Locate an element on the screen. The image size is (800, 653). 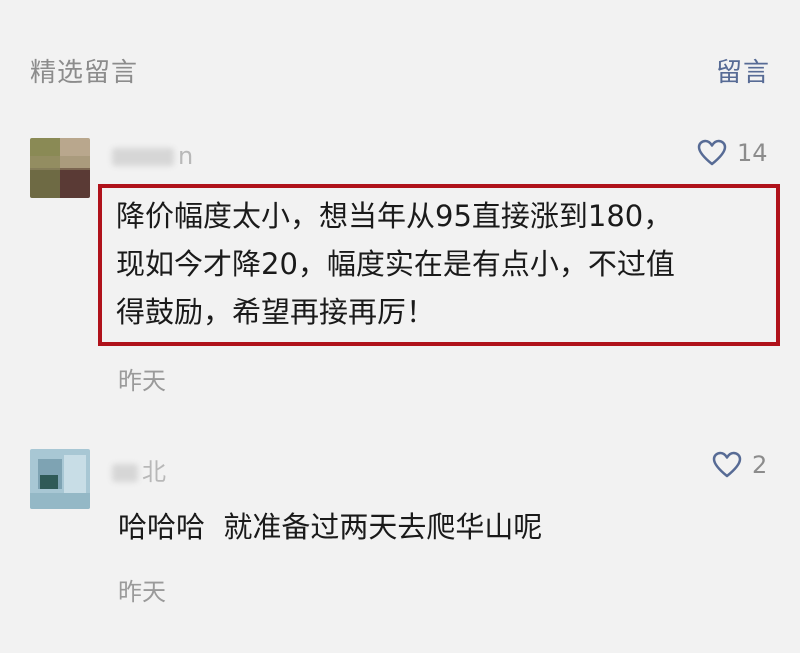
comment-text-line: 得鼓励，希望再接再厉！ is located at coordinates (276, 312).